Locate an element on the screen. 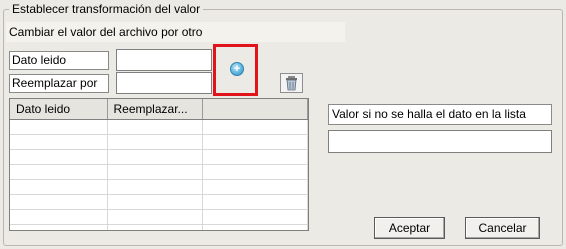 The height and width of the screenshot is (249, 566). delete-button is located at coordinates (291, 83).